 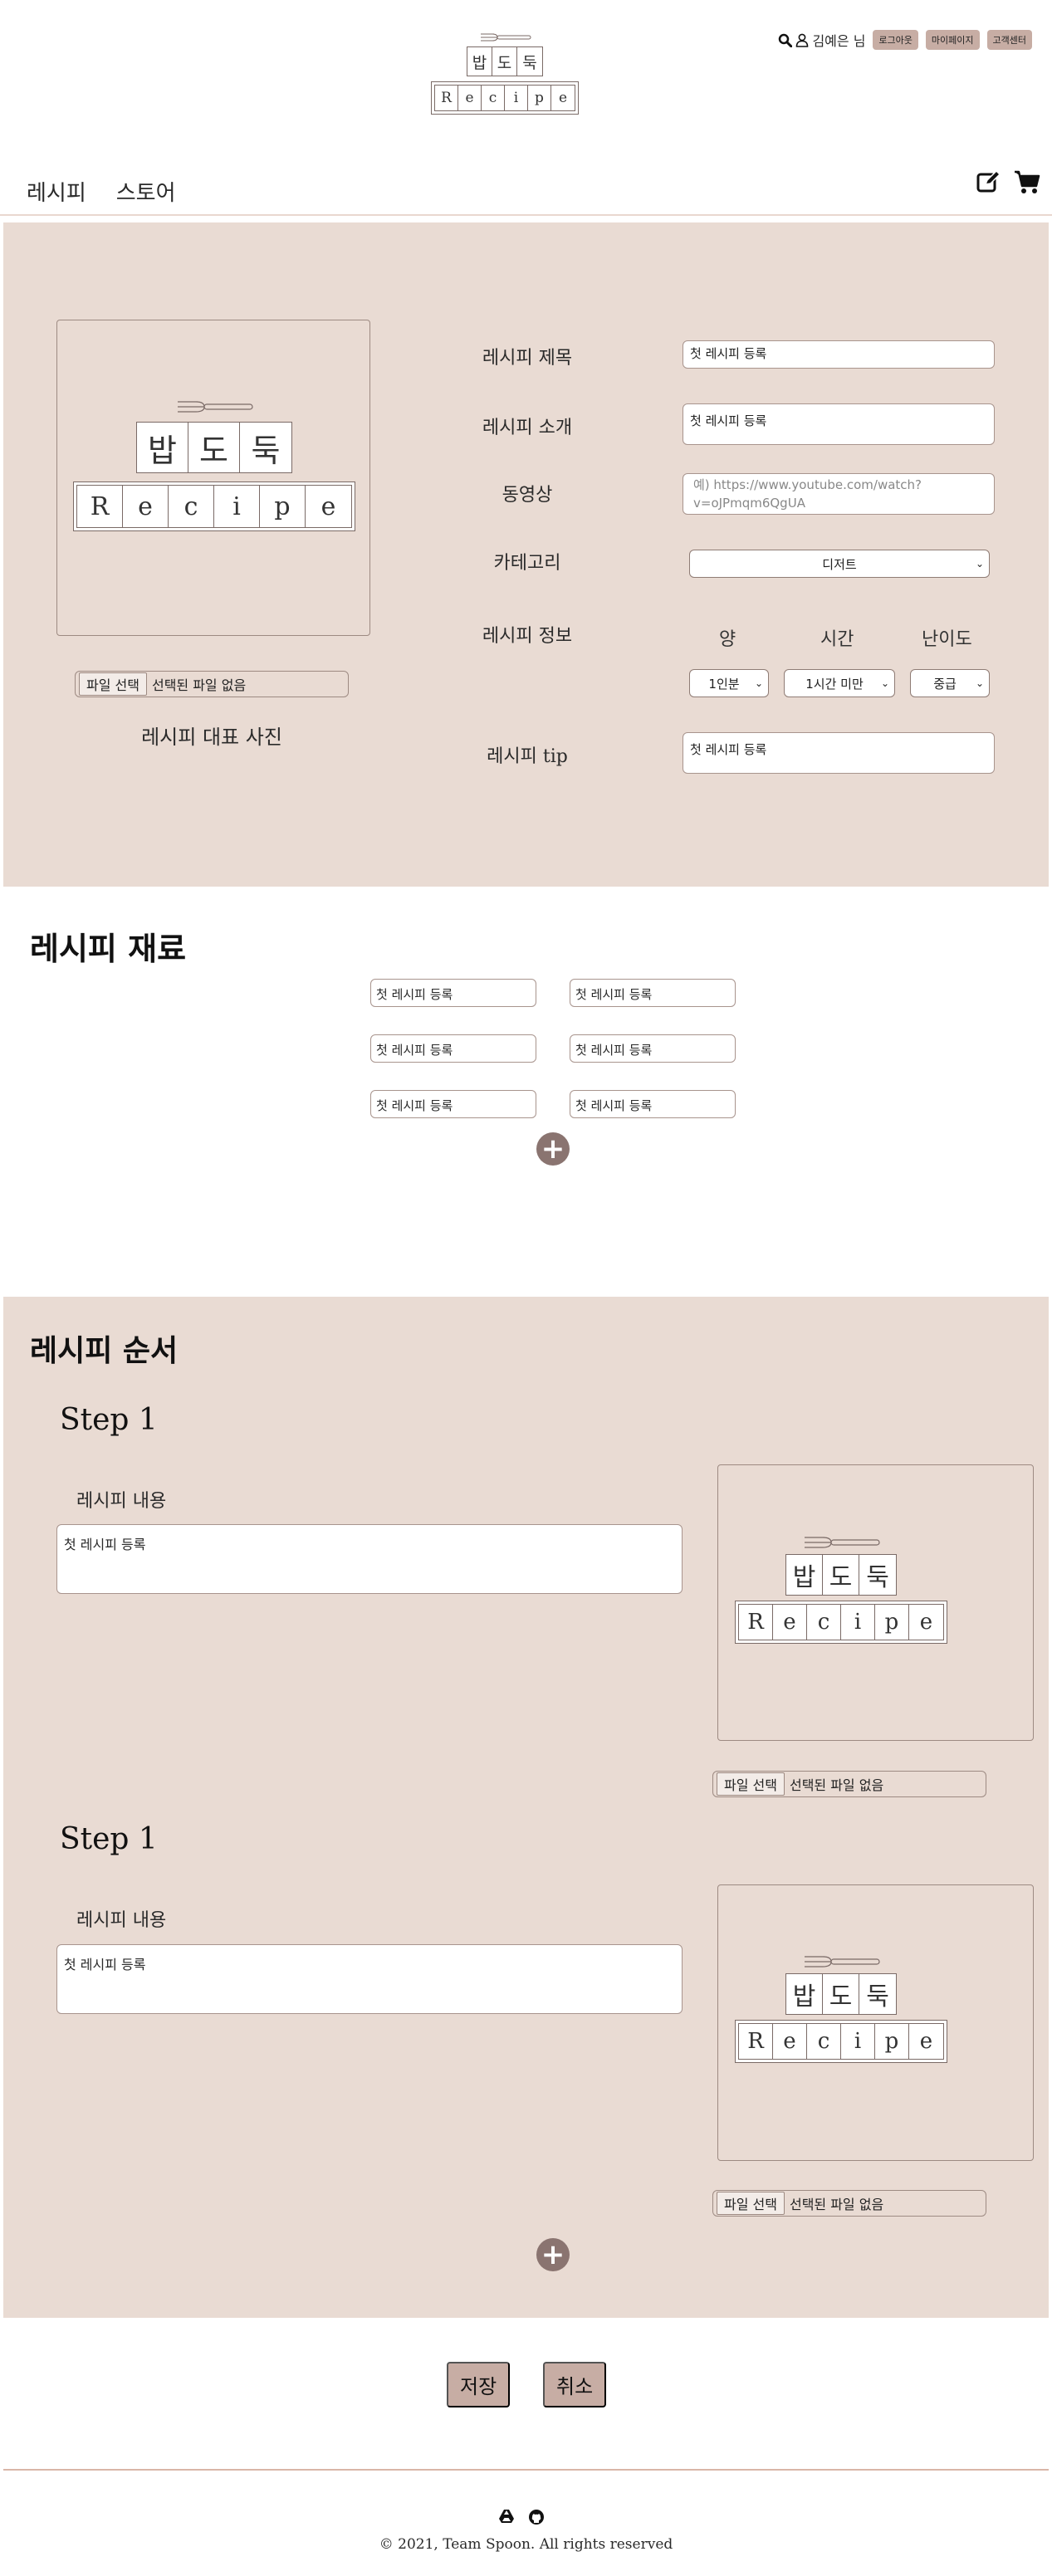 I want to click on info-header-time: 시간, so click(x=837, y=639).